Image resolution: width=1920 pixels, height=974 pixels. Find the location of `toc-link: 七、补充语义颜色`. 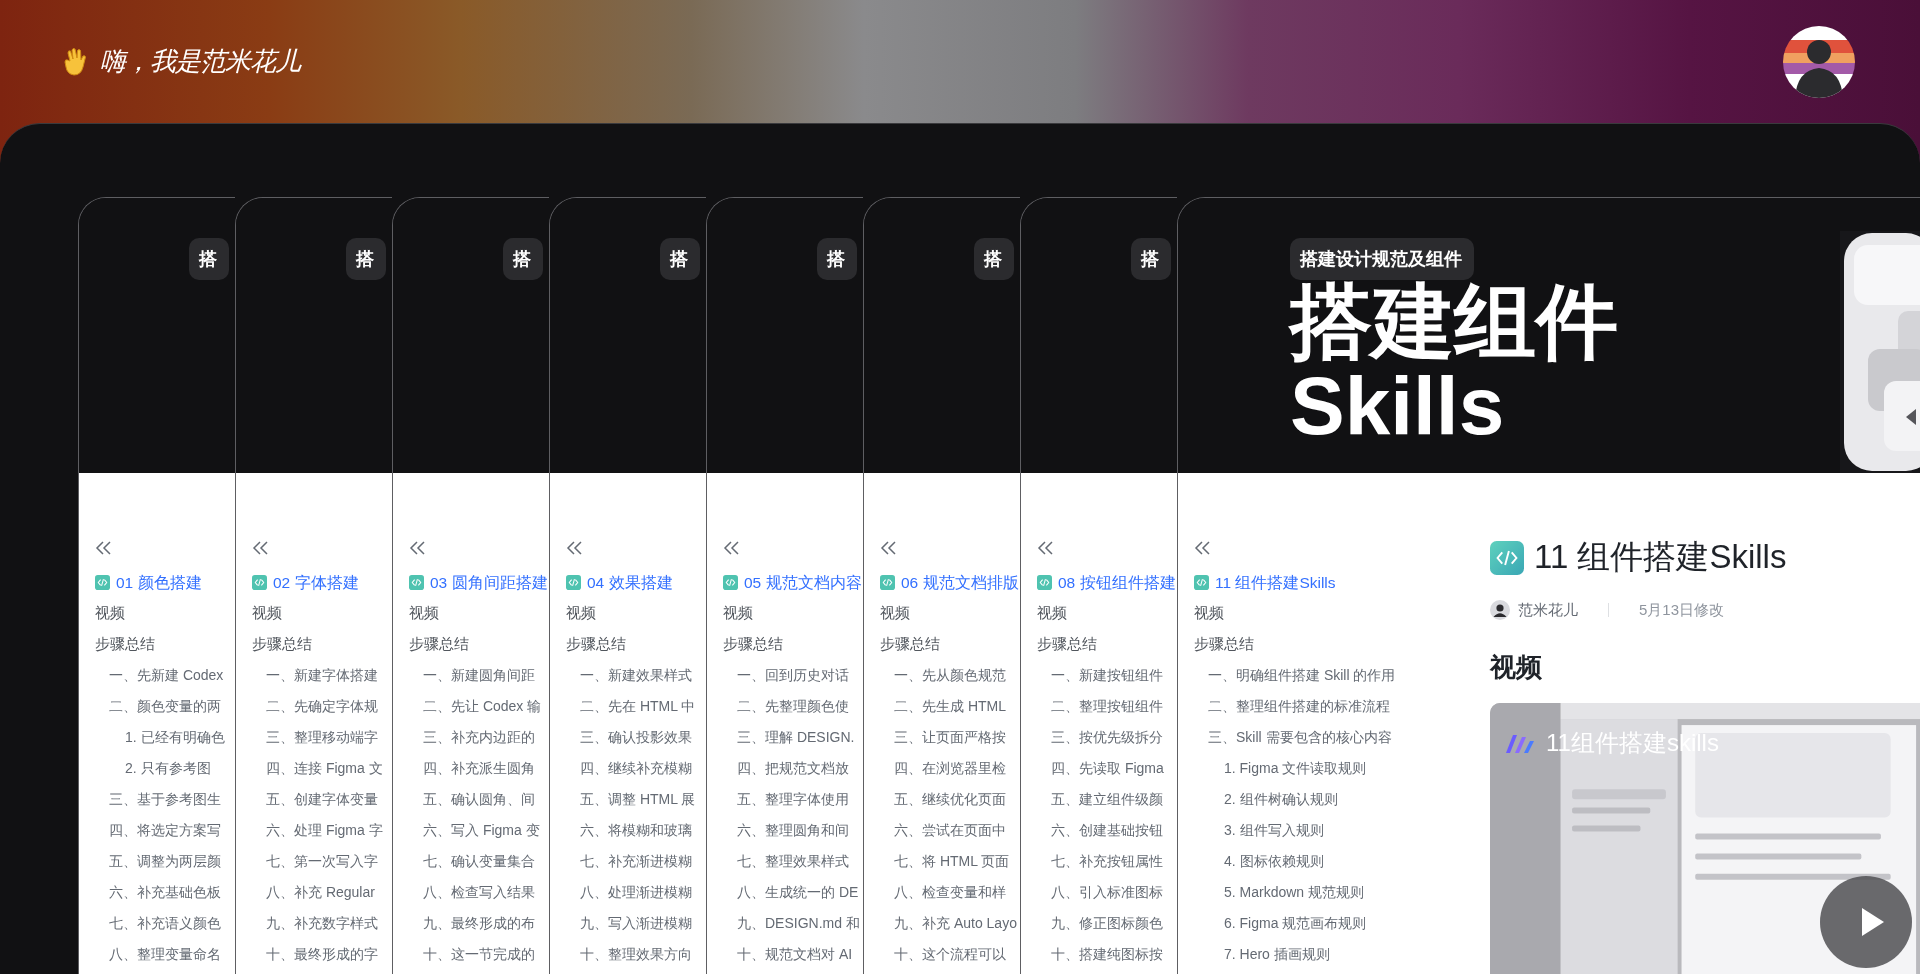

toc-link: 七、补充语义颜色 is located at coordinates (158, 923).